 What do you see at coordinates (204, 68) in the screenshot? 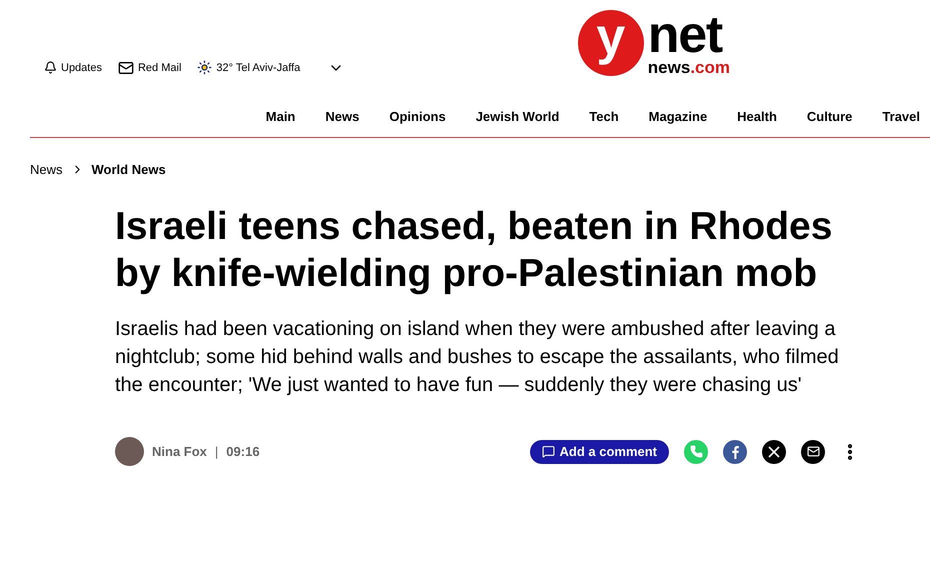
I see `sun-icon` at bounding box center [204, 68].